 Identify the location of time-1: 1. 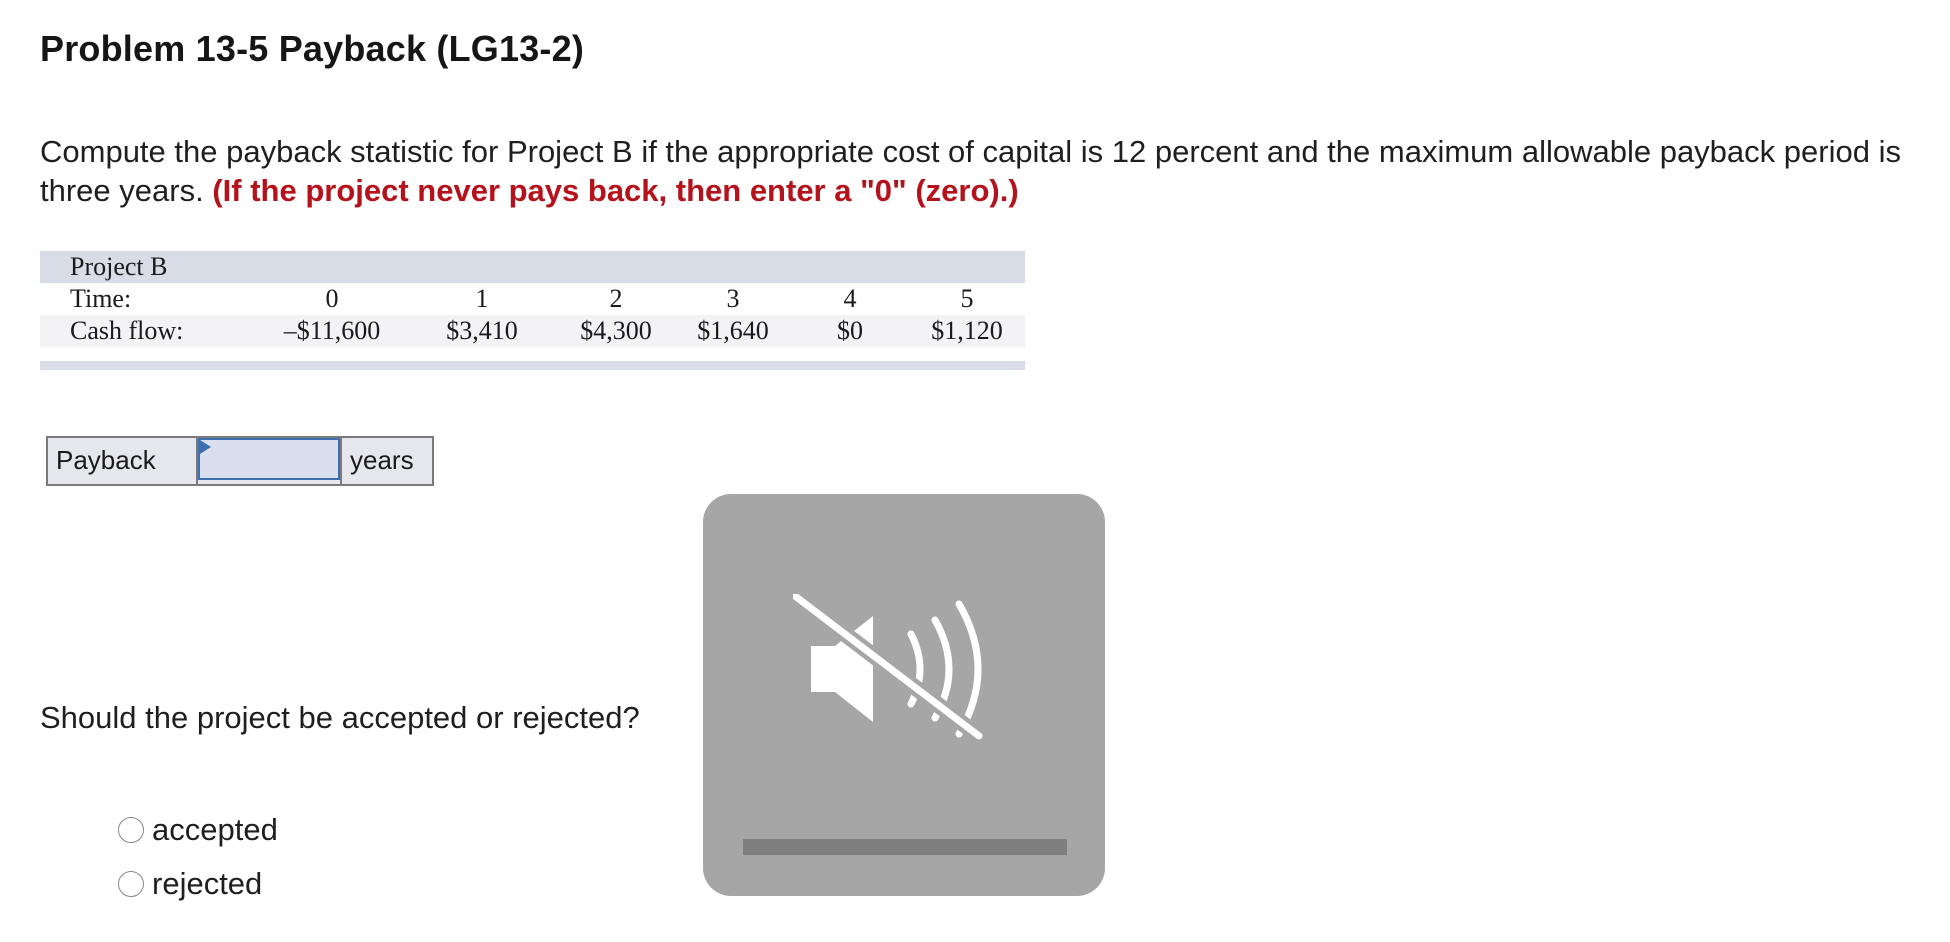
(482, 298).